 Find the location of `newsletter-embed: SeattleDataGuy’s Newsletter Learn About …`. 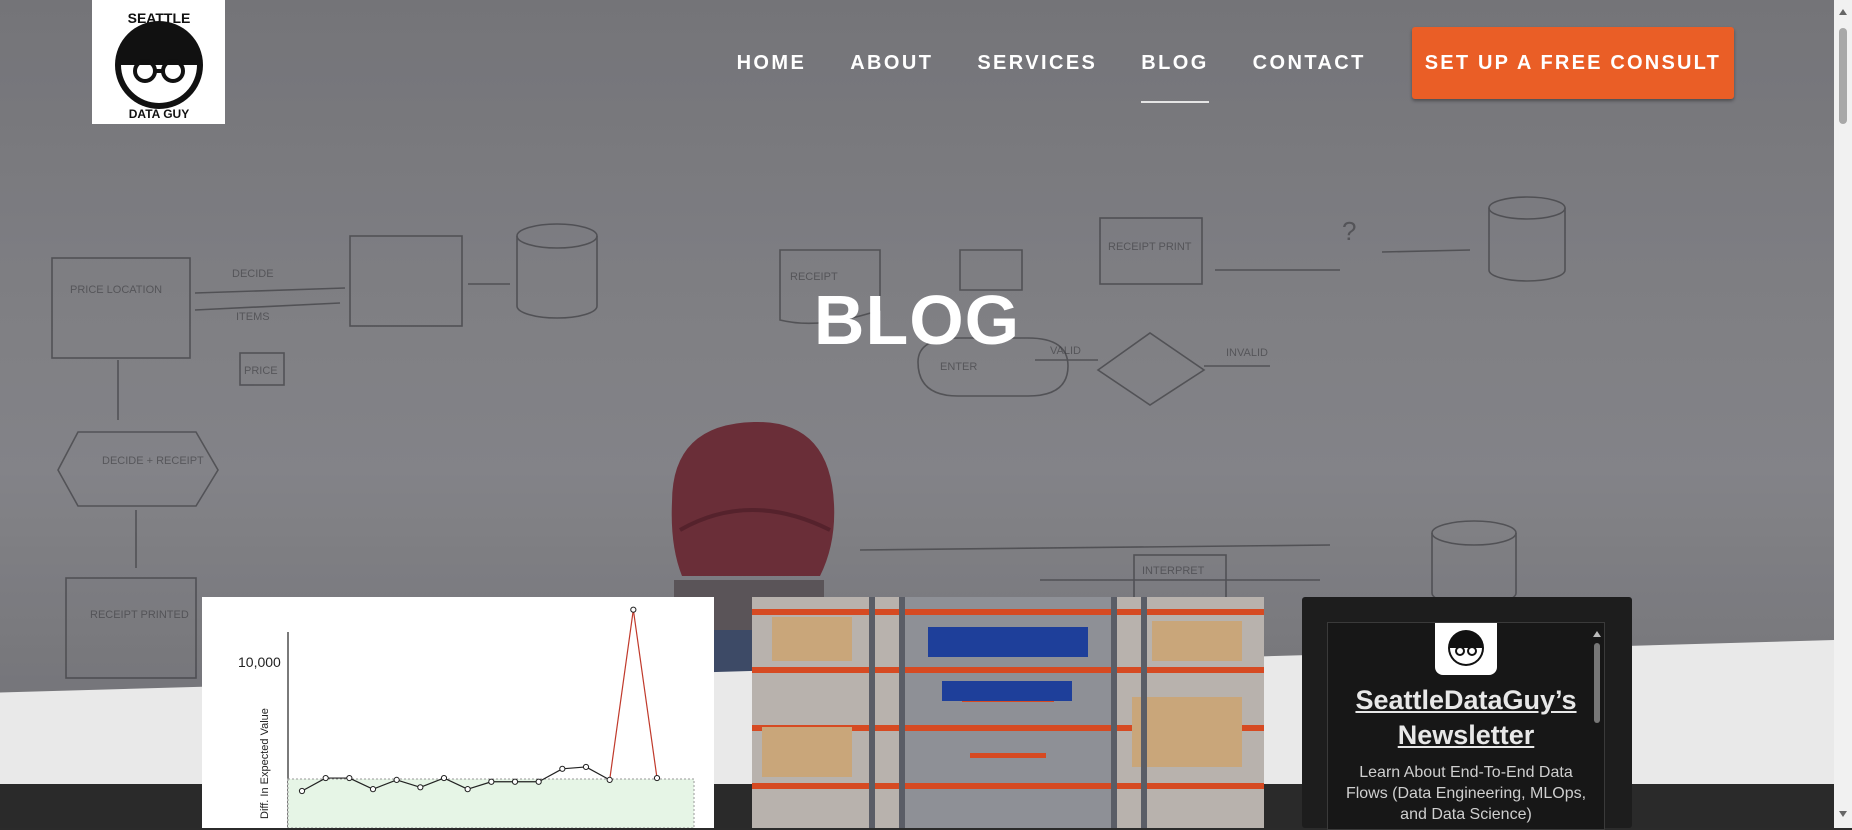

newsletter-embed: SeattleDataGuy’s Newsletter Learn About … is located at coordinates (1466, 726).